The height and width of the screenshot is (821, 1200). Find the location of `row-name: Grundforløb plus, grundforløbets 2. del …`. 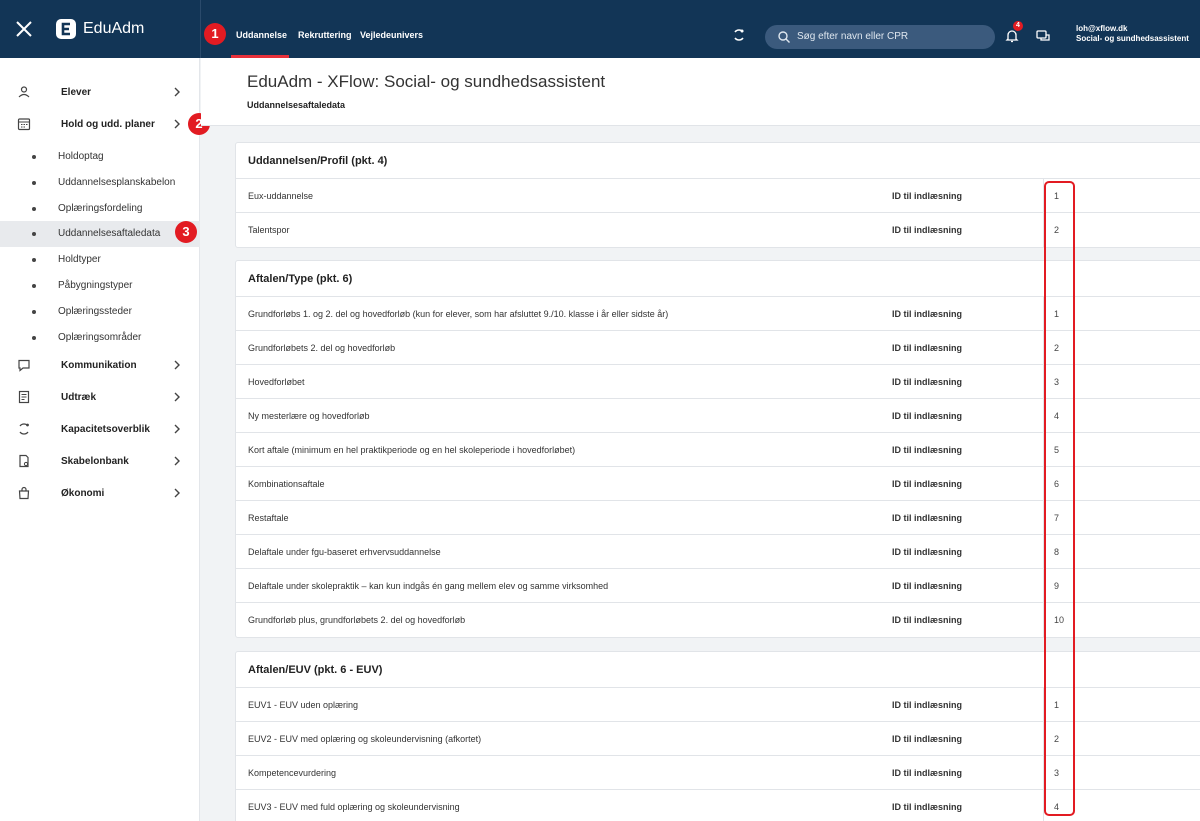

row-name: Grundforløb plus, grundforløbets 2. del … is located at coordinates (357, 620).